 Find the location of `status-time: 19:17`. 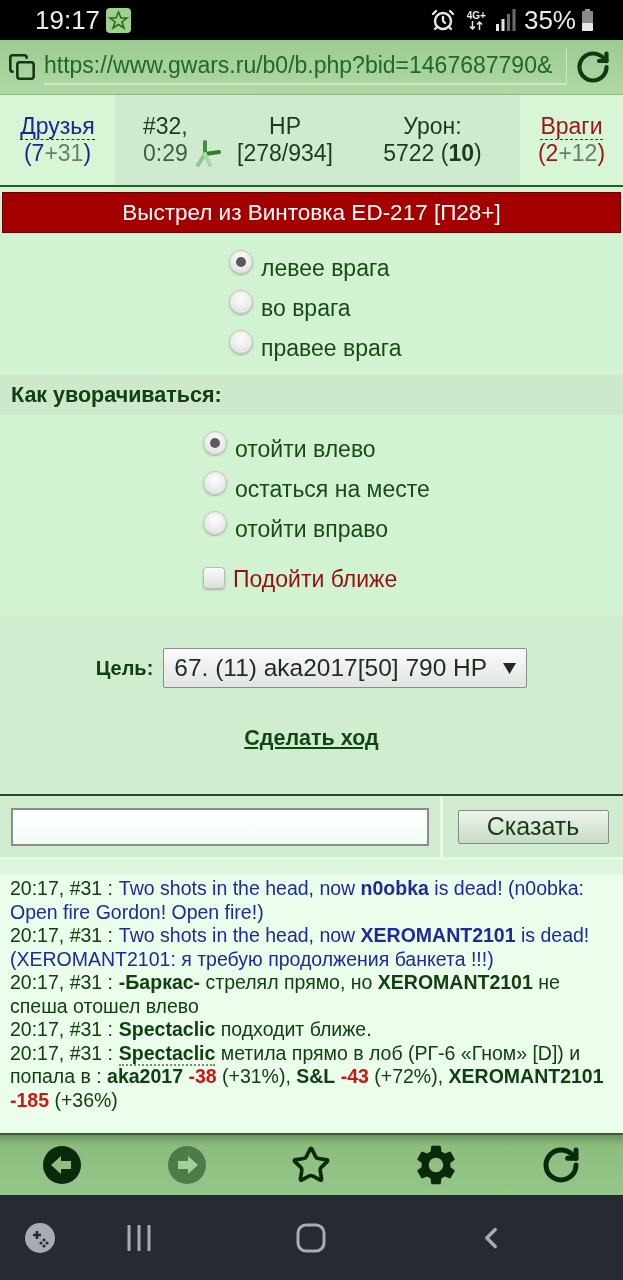

status-time: 19:17 is located at coordinates (68, 20).